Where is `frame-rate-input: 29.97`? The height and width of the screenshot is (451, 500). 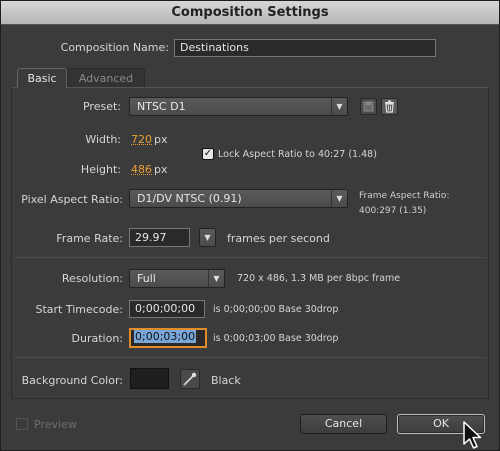 frame-rate-input: 29.97 is located at coordinates (159, 237).